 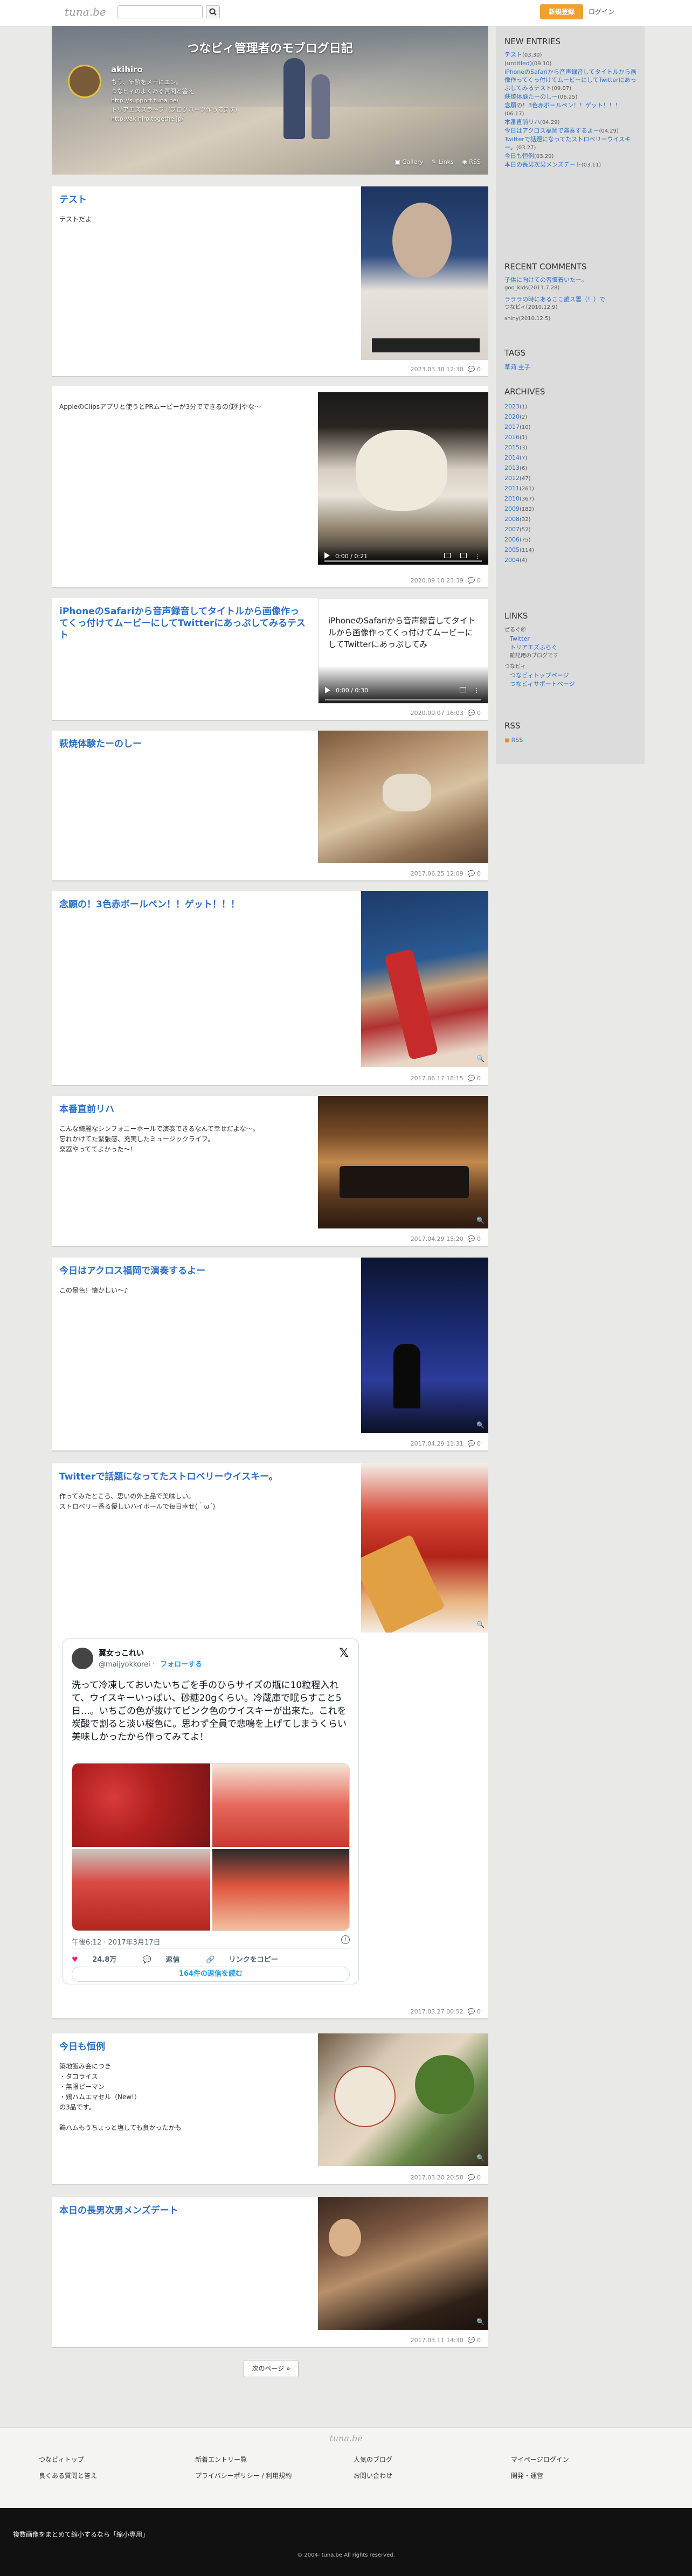 I want to click on more-options-icon: ⋮, so click(x=477, y=690).